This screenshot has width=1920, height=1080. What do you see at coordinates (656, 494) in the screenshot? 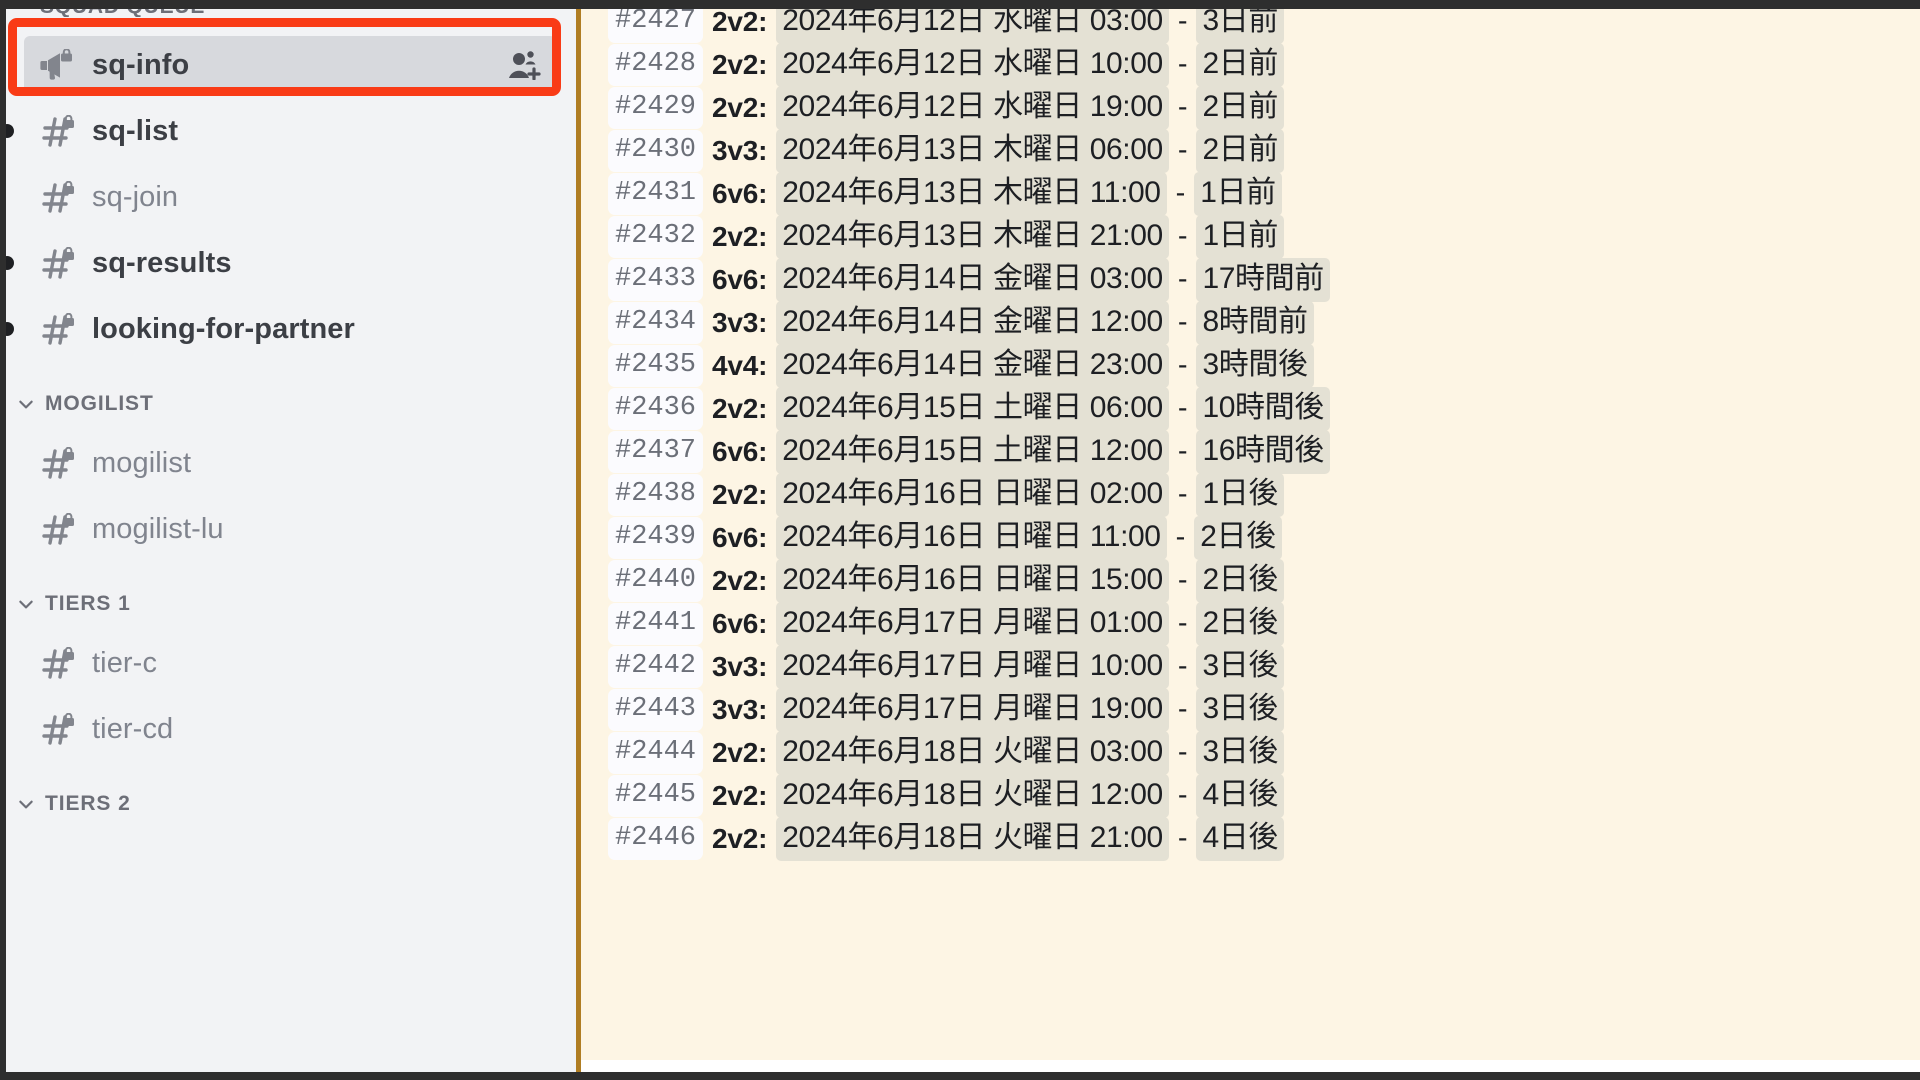
I see `message-id-badge: #2438` at bounding box center [656, 494].